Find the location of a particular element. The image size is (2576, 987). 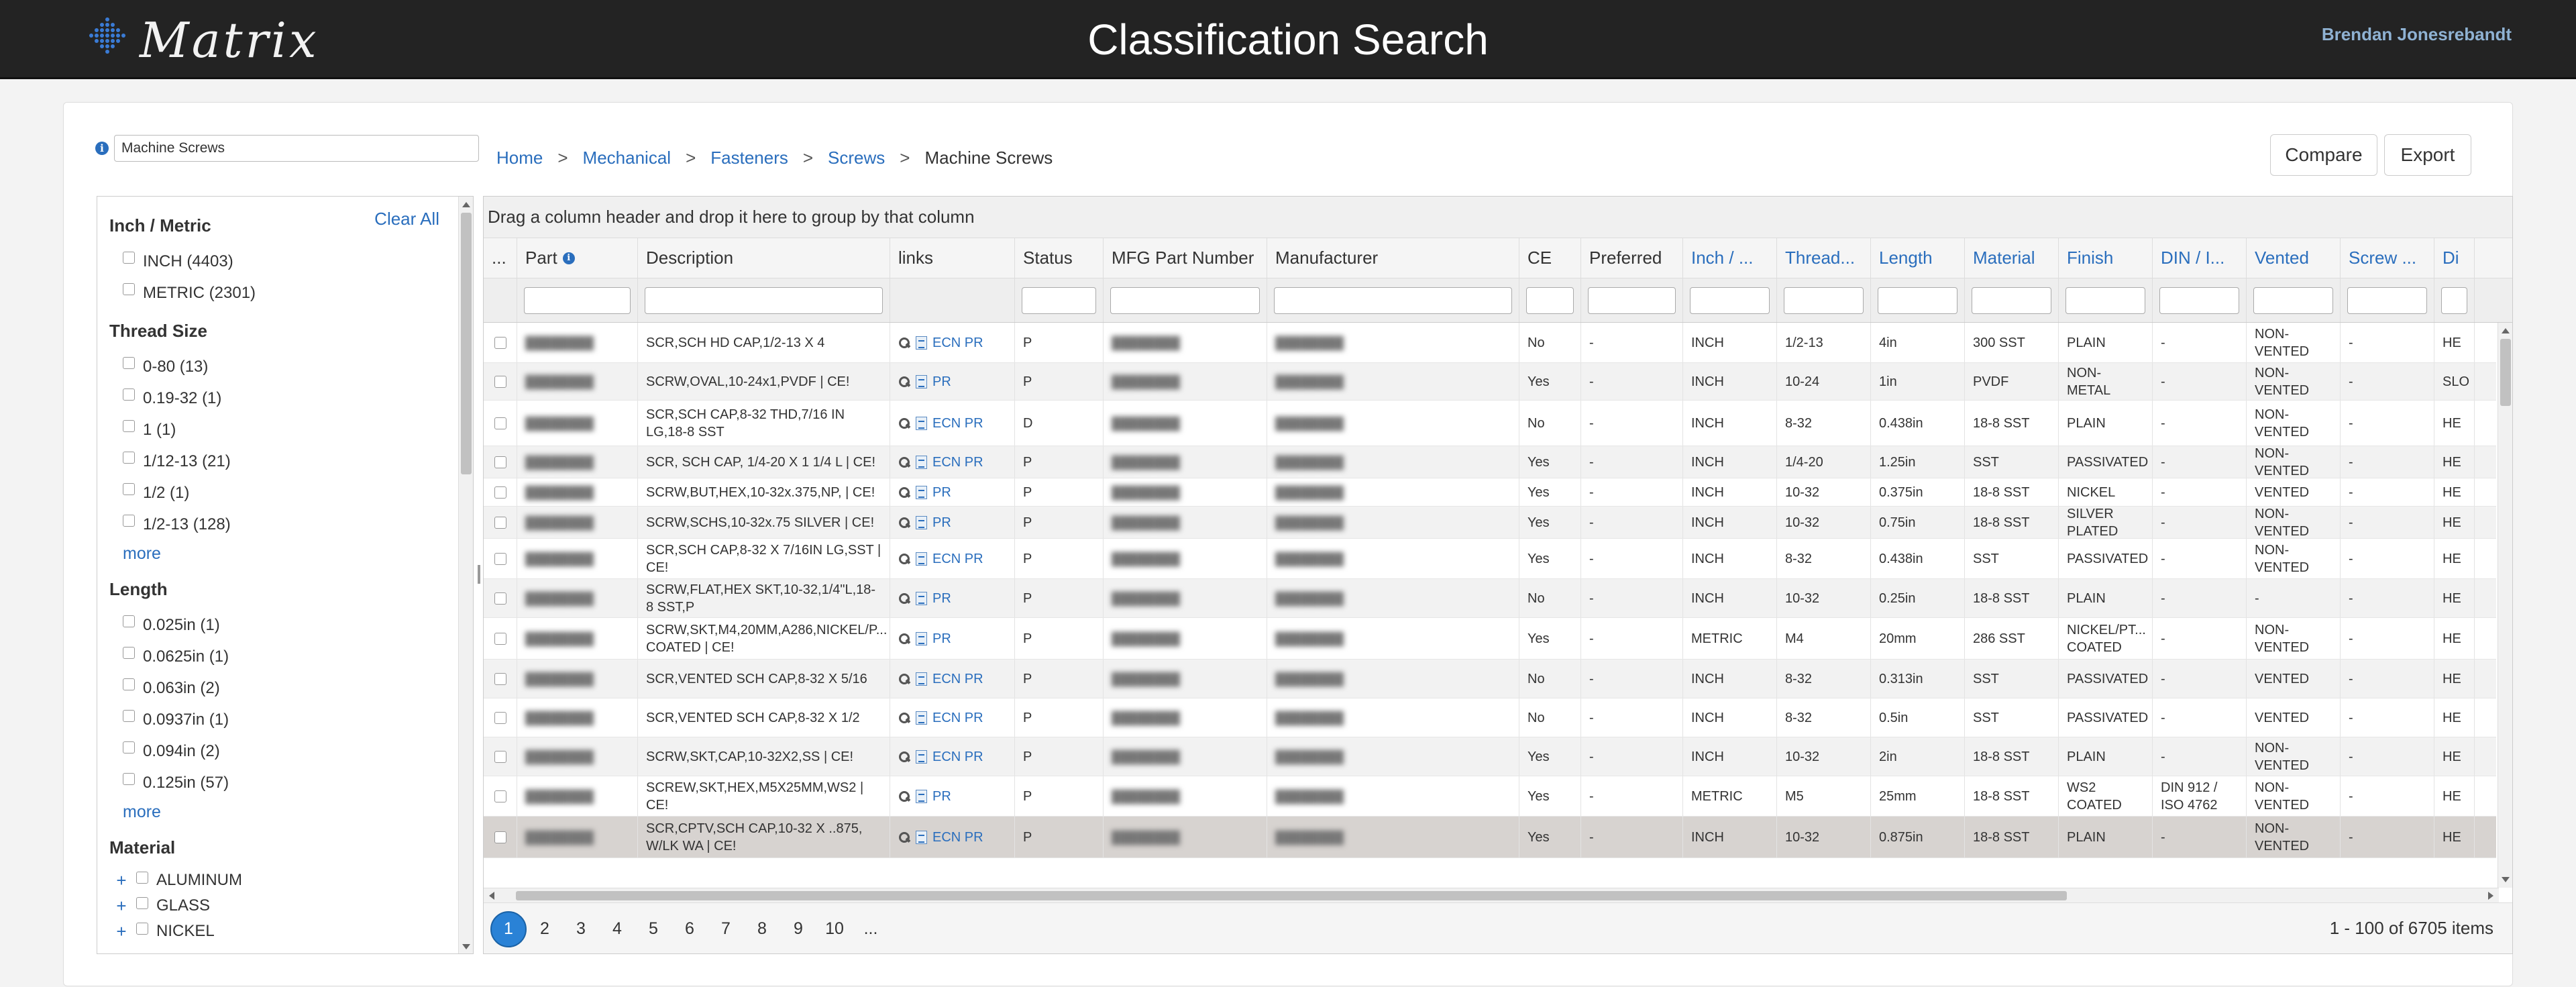

column-header-7: CE is located at coordinates (1550, 258).